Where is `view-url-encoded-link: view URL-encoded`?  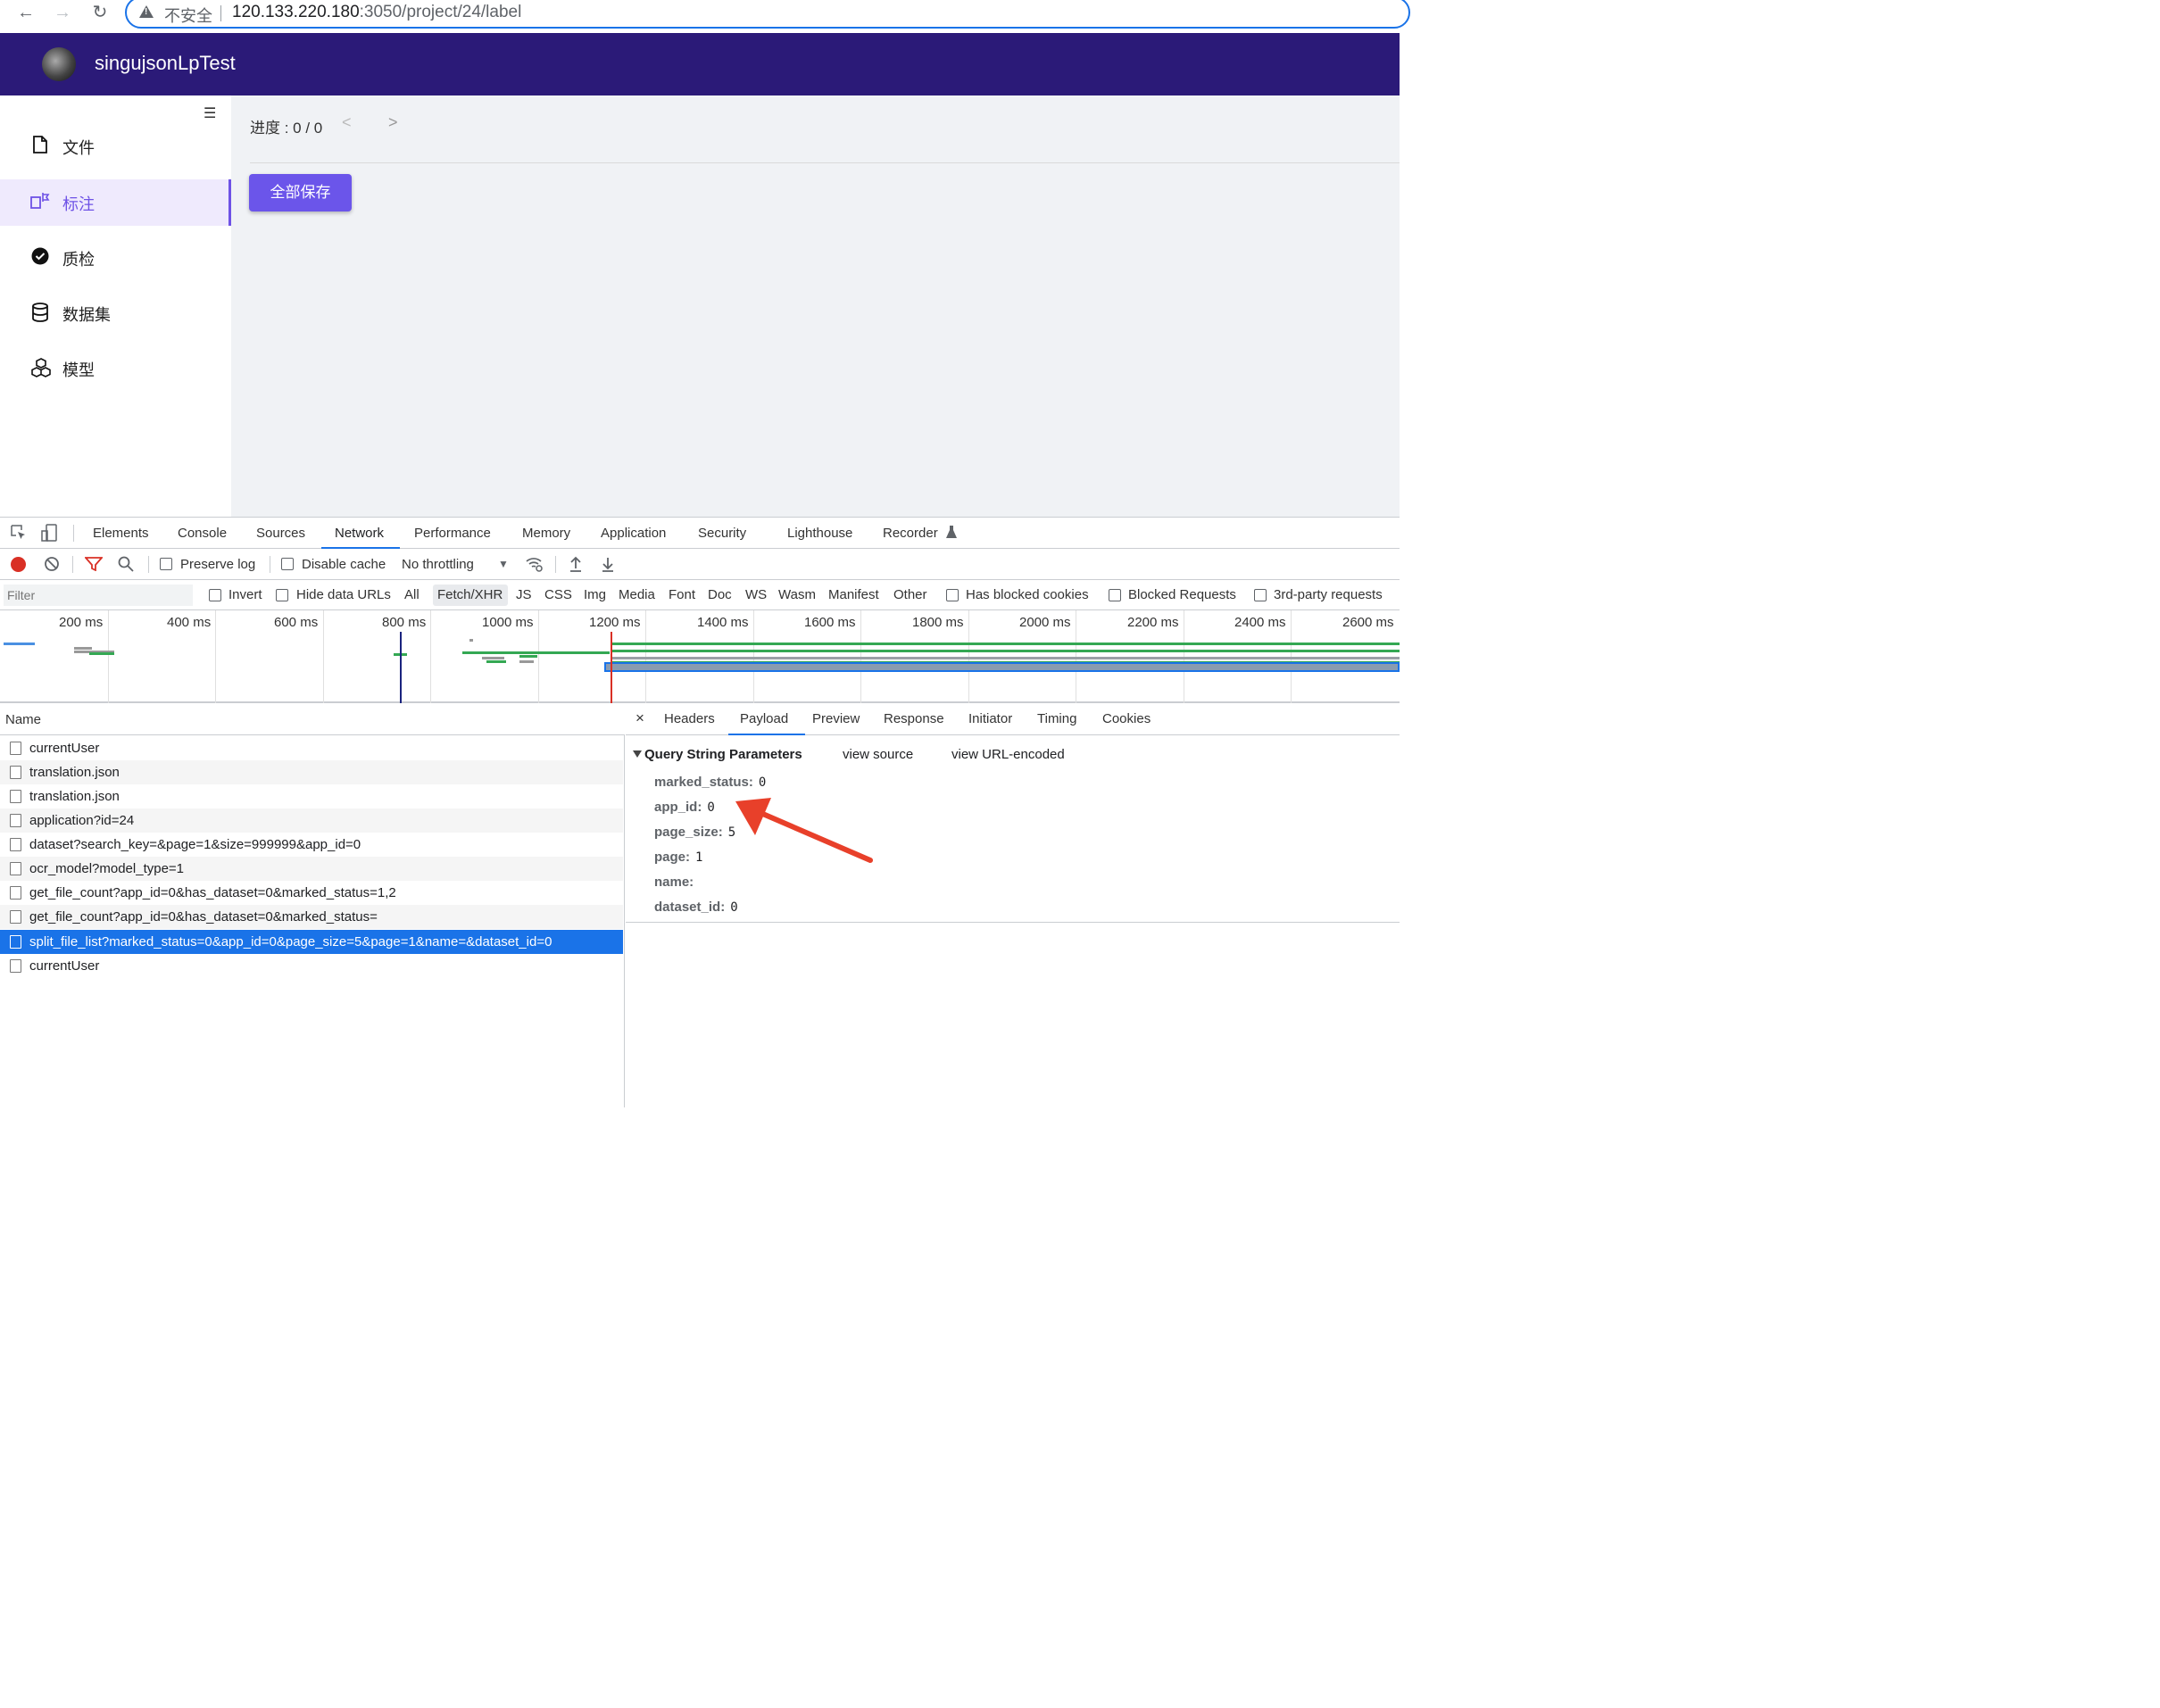 view-url-encoded-link: view URL-encoded is located at coordinates (1008, 755).